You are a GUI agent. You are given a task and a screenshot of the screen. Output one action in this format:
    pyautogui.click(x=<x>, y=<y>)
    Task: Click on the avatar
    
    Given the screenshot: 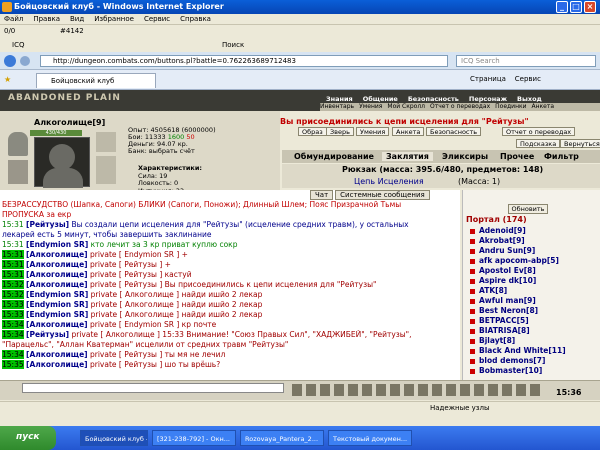 What is the action you would take?
    pyautogui.click(x=62, y=162)
    